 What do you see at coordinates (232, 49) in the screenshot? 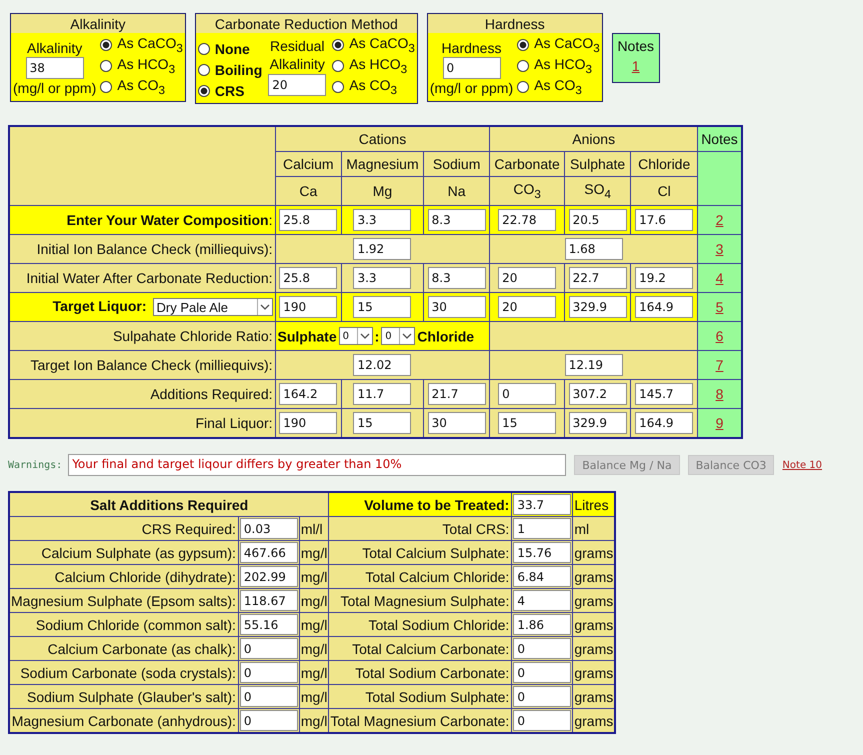
I see `radio-label: None` at bounding box center [232, 49].